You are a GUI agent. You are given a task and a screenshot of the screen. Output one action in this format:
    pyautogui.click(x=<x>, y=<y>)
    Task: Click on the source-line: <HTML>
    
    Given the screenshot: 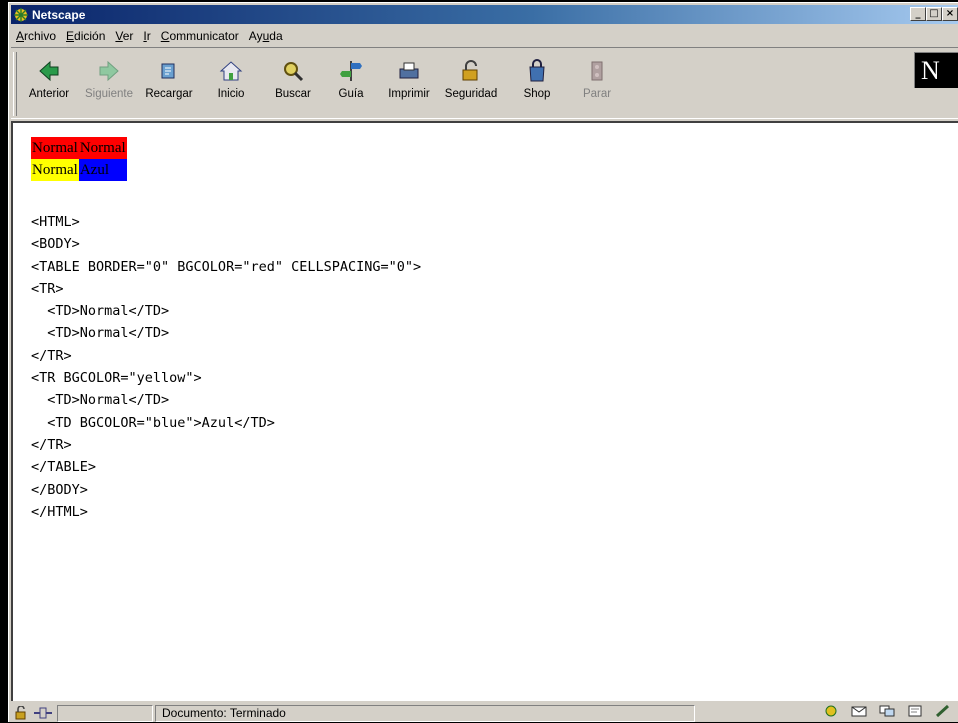 What is the action you would take?
    pyautogui.click(x=55, y=222)
    